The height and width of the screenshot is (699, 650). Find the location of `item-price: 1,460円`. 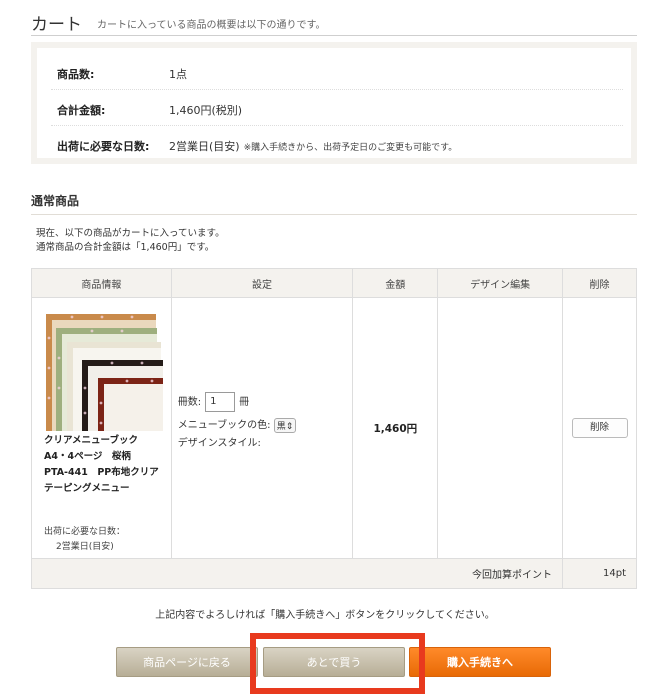

item-price: 1,460円 is located at coordinates (395, 428).